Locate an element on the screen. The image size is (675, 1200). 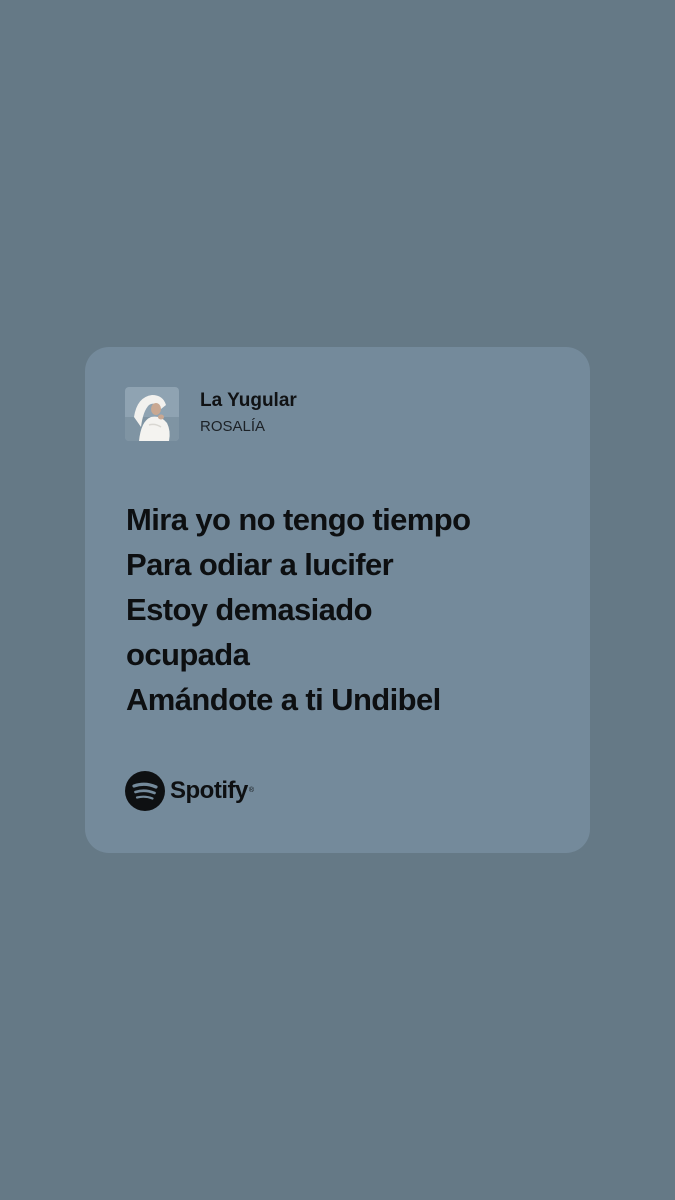
spotify-wordmark: Spotify is located at coordinates (209, 790).